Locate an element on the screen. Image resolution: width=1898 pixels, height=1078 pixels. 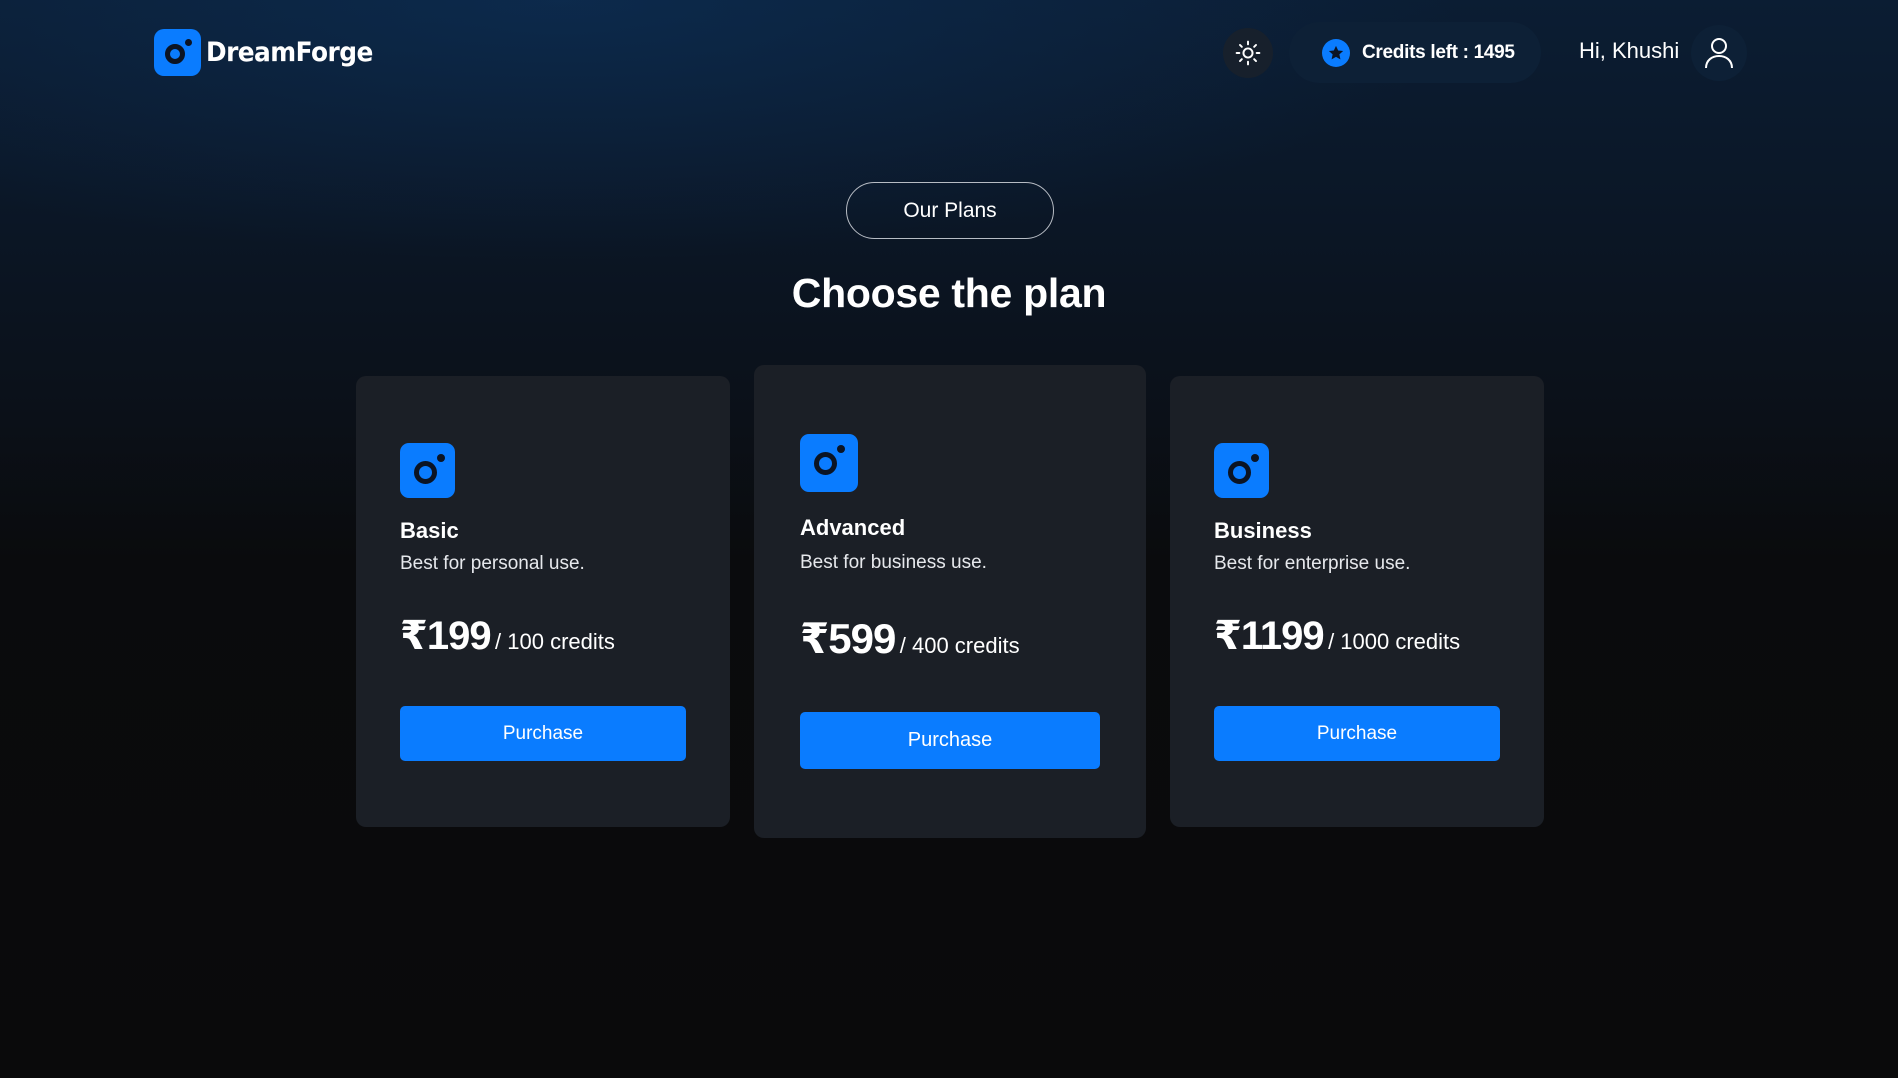
plan-price: ₹599 / 400 credits is located at coordinates (910, 638).